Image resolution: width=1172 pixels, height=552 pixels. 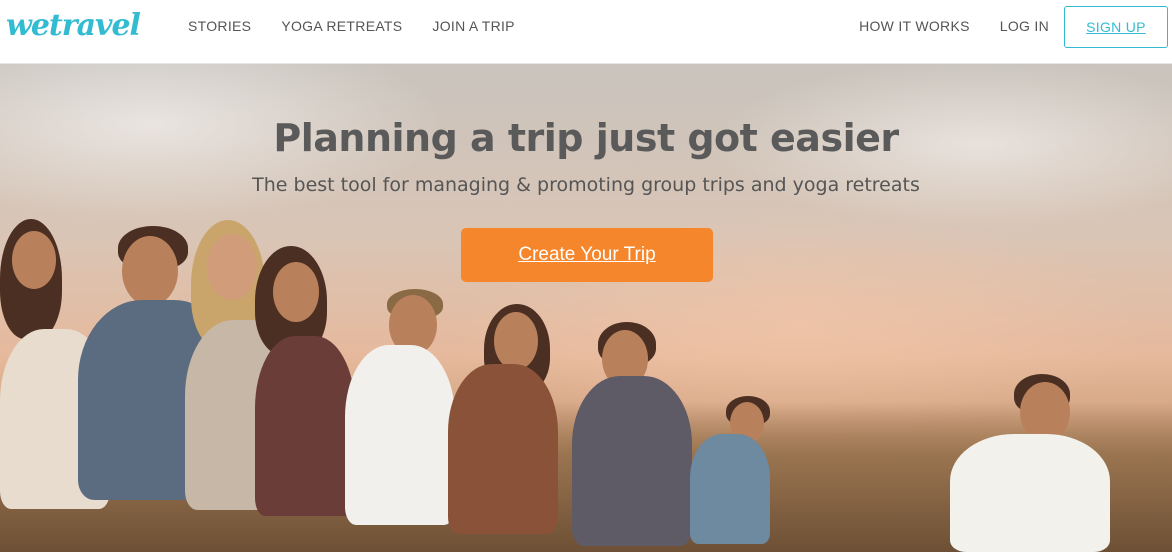 I want to click on primary-nav: STORIES YOGA RETREATS JOIN A TRIP, so click(x=366, y=26).